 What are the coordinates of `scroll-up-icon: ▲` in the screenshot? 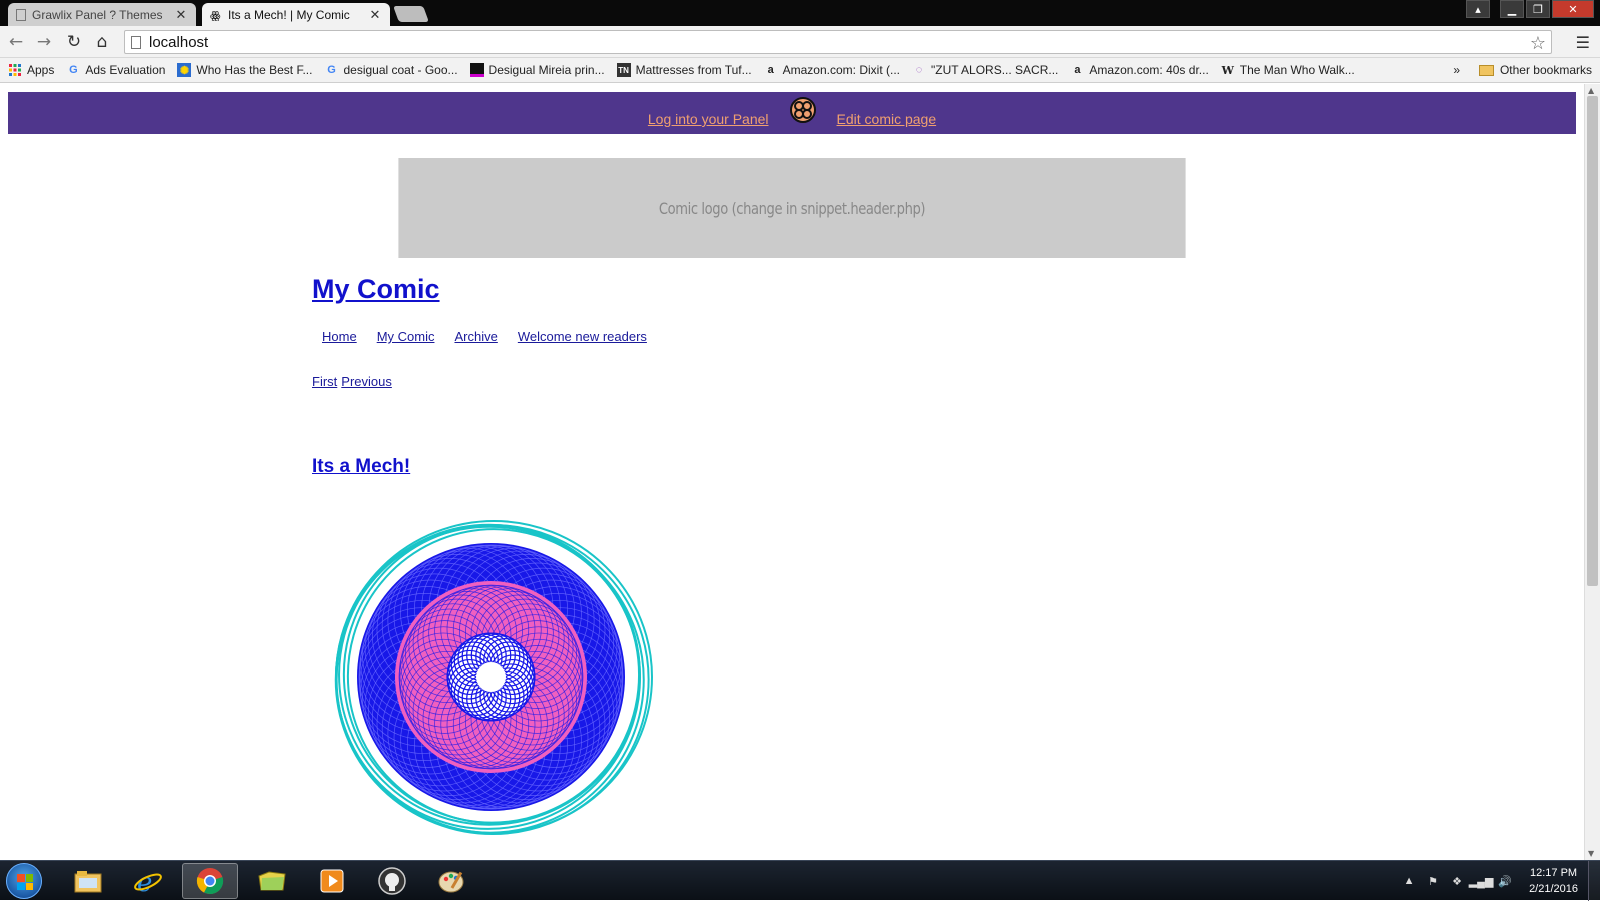 It's located at (1591, 90).